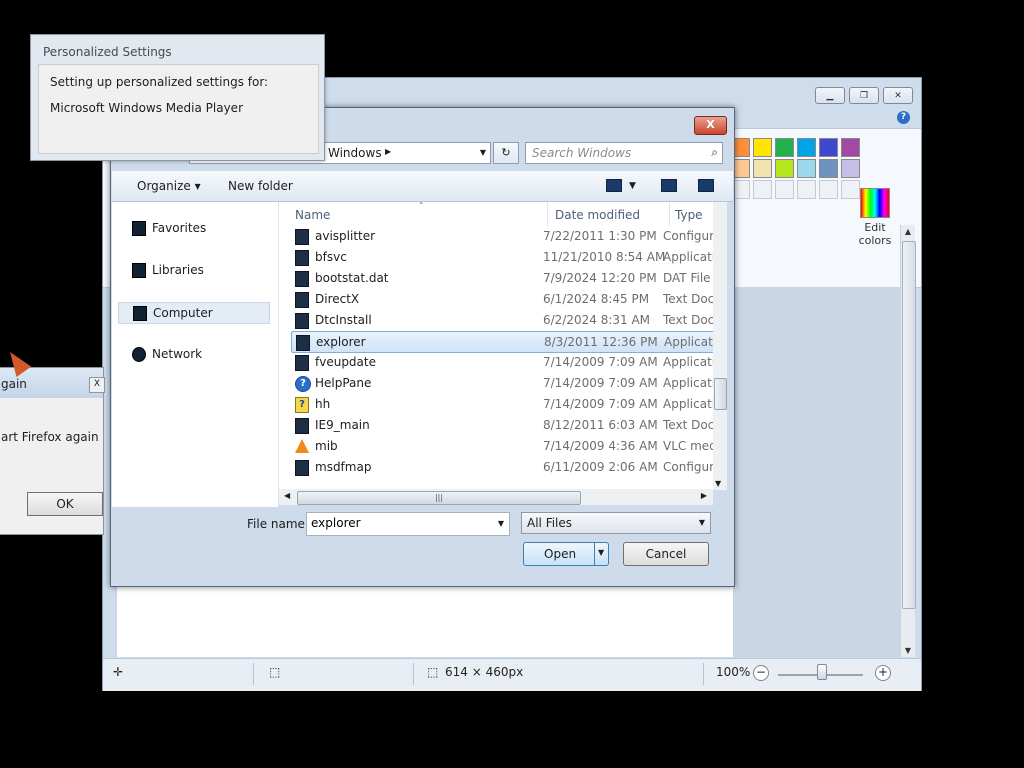 Image resolution: width=1024 pixels, height=768 pixels. I want to click on file-type-filter: All Files ▼, so click(616, 523).